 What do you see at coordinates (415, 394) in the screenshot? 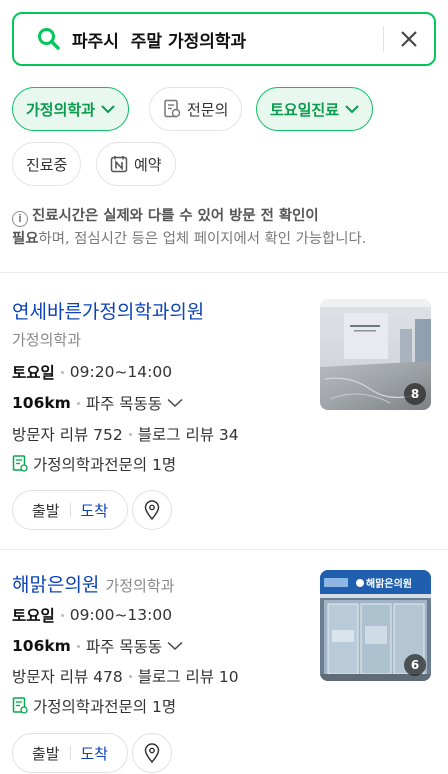
I see `photo-count-badge: 8` at bounding box center [415, 394].